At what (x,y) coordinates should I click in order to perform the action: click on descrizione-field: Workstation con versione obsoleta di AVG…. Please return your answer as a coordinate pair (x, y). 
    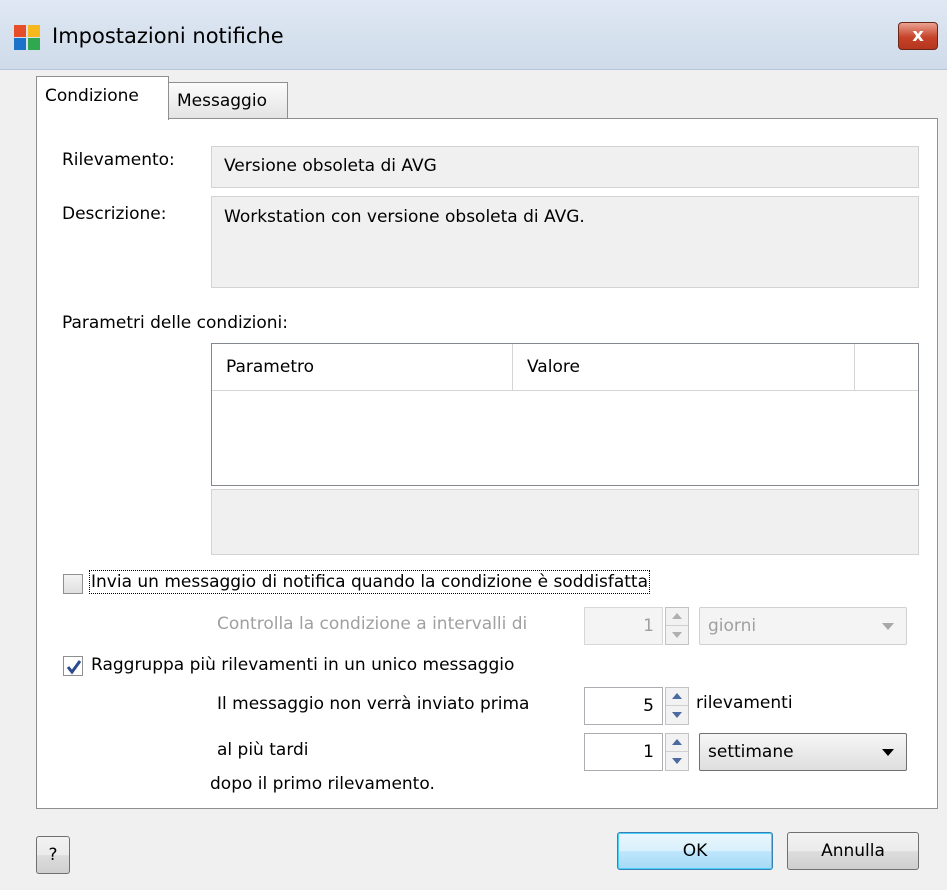
    Looking at the image, I should click on (565, 242).